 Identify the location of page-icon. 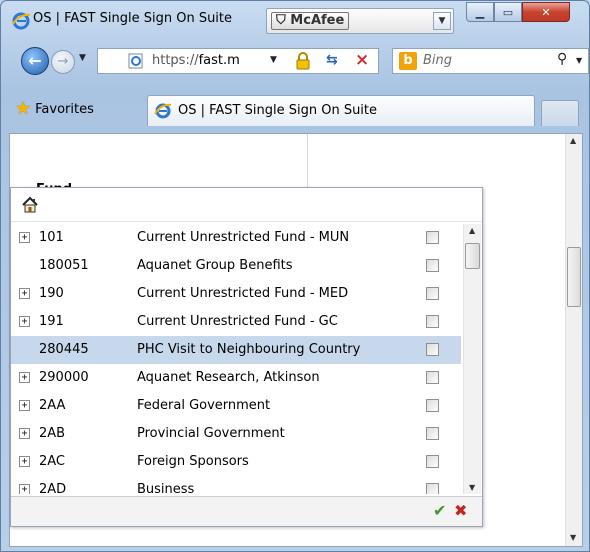
(135, 61).